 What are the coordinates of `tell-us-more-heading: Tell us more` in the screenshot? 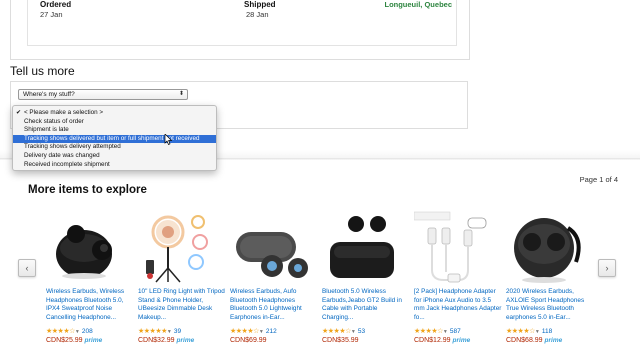 It's located at (42, 71).